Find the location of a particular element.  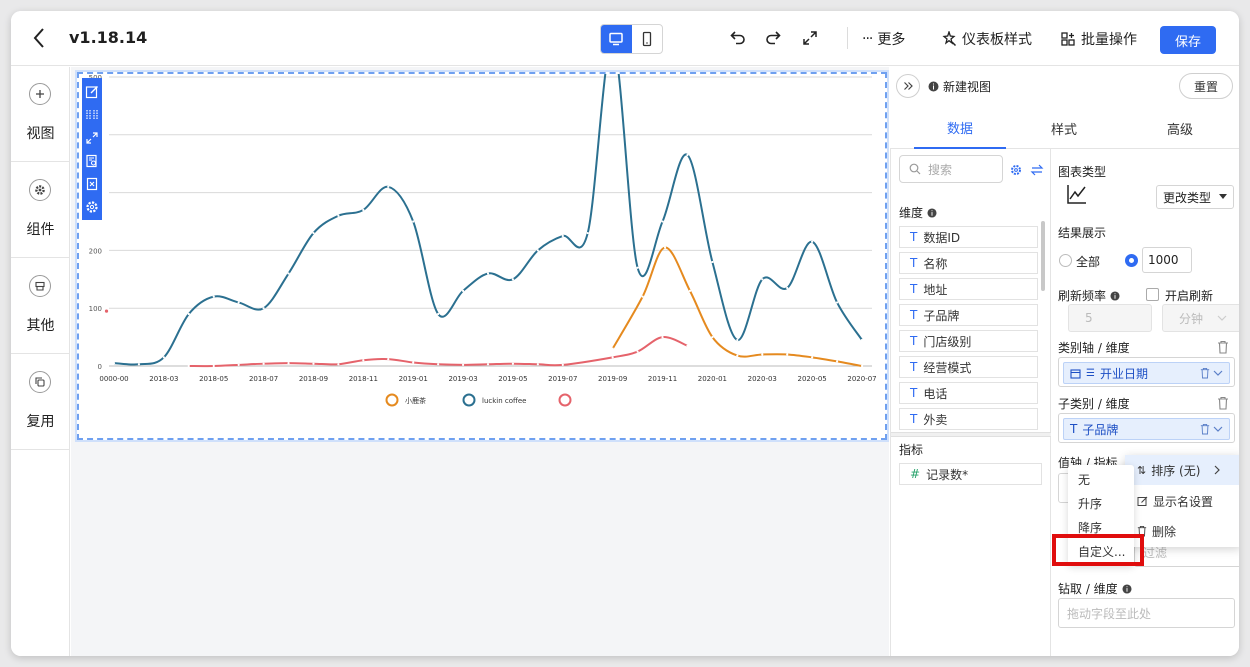

chart-type-label: 图表类型 is located at coordinates (1082, 172).